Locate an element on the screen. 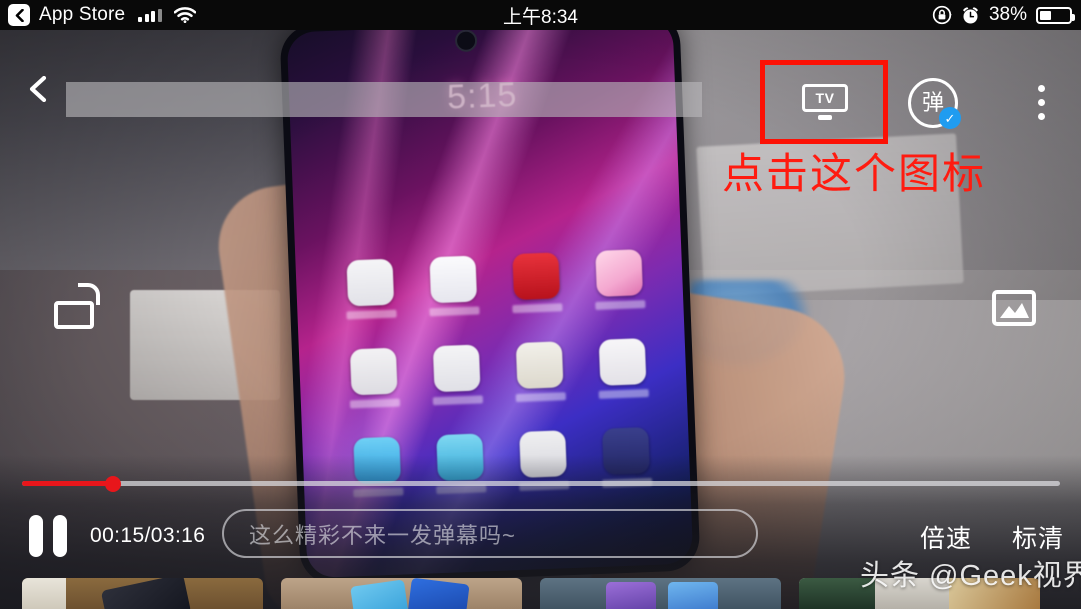 The image size is (1081, 609). snapshot-button is located at coordinates (1014, 308).